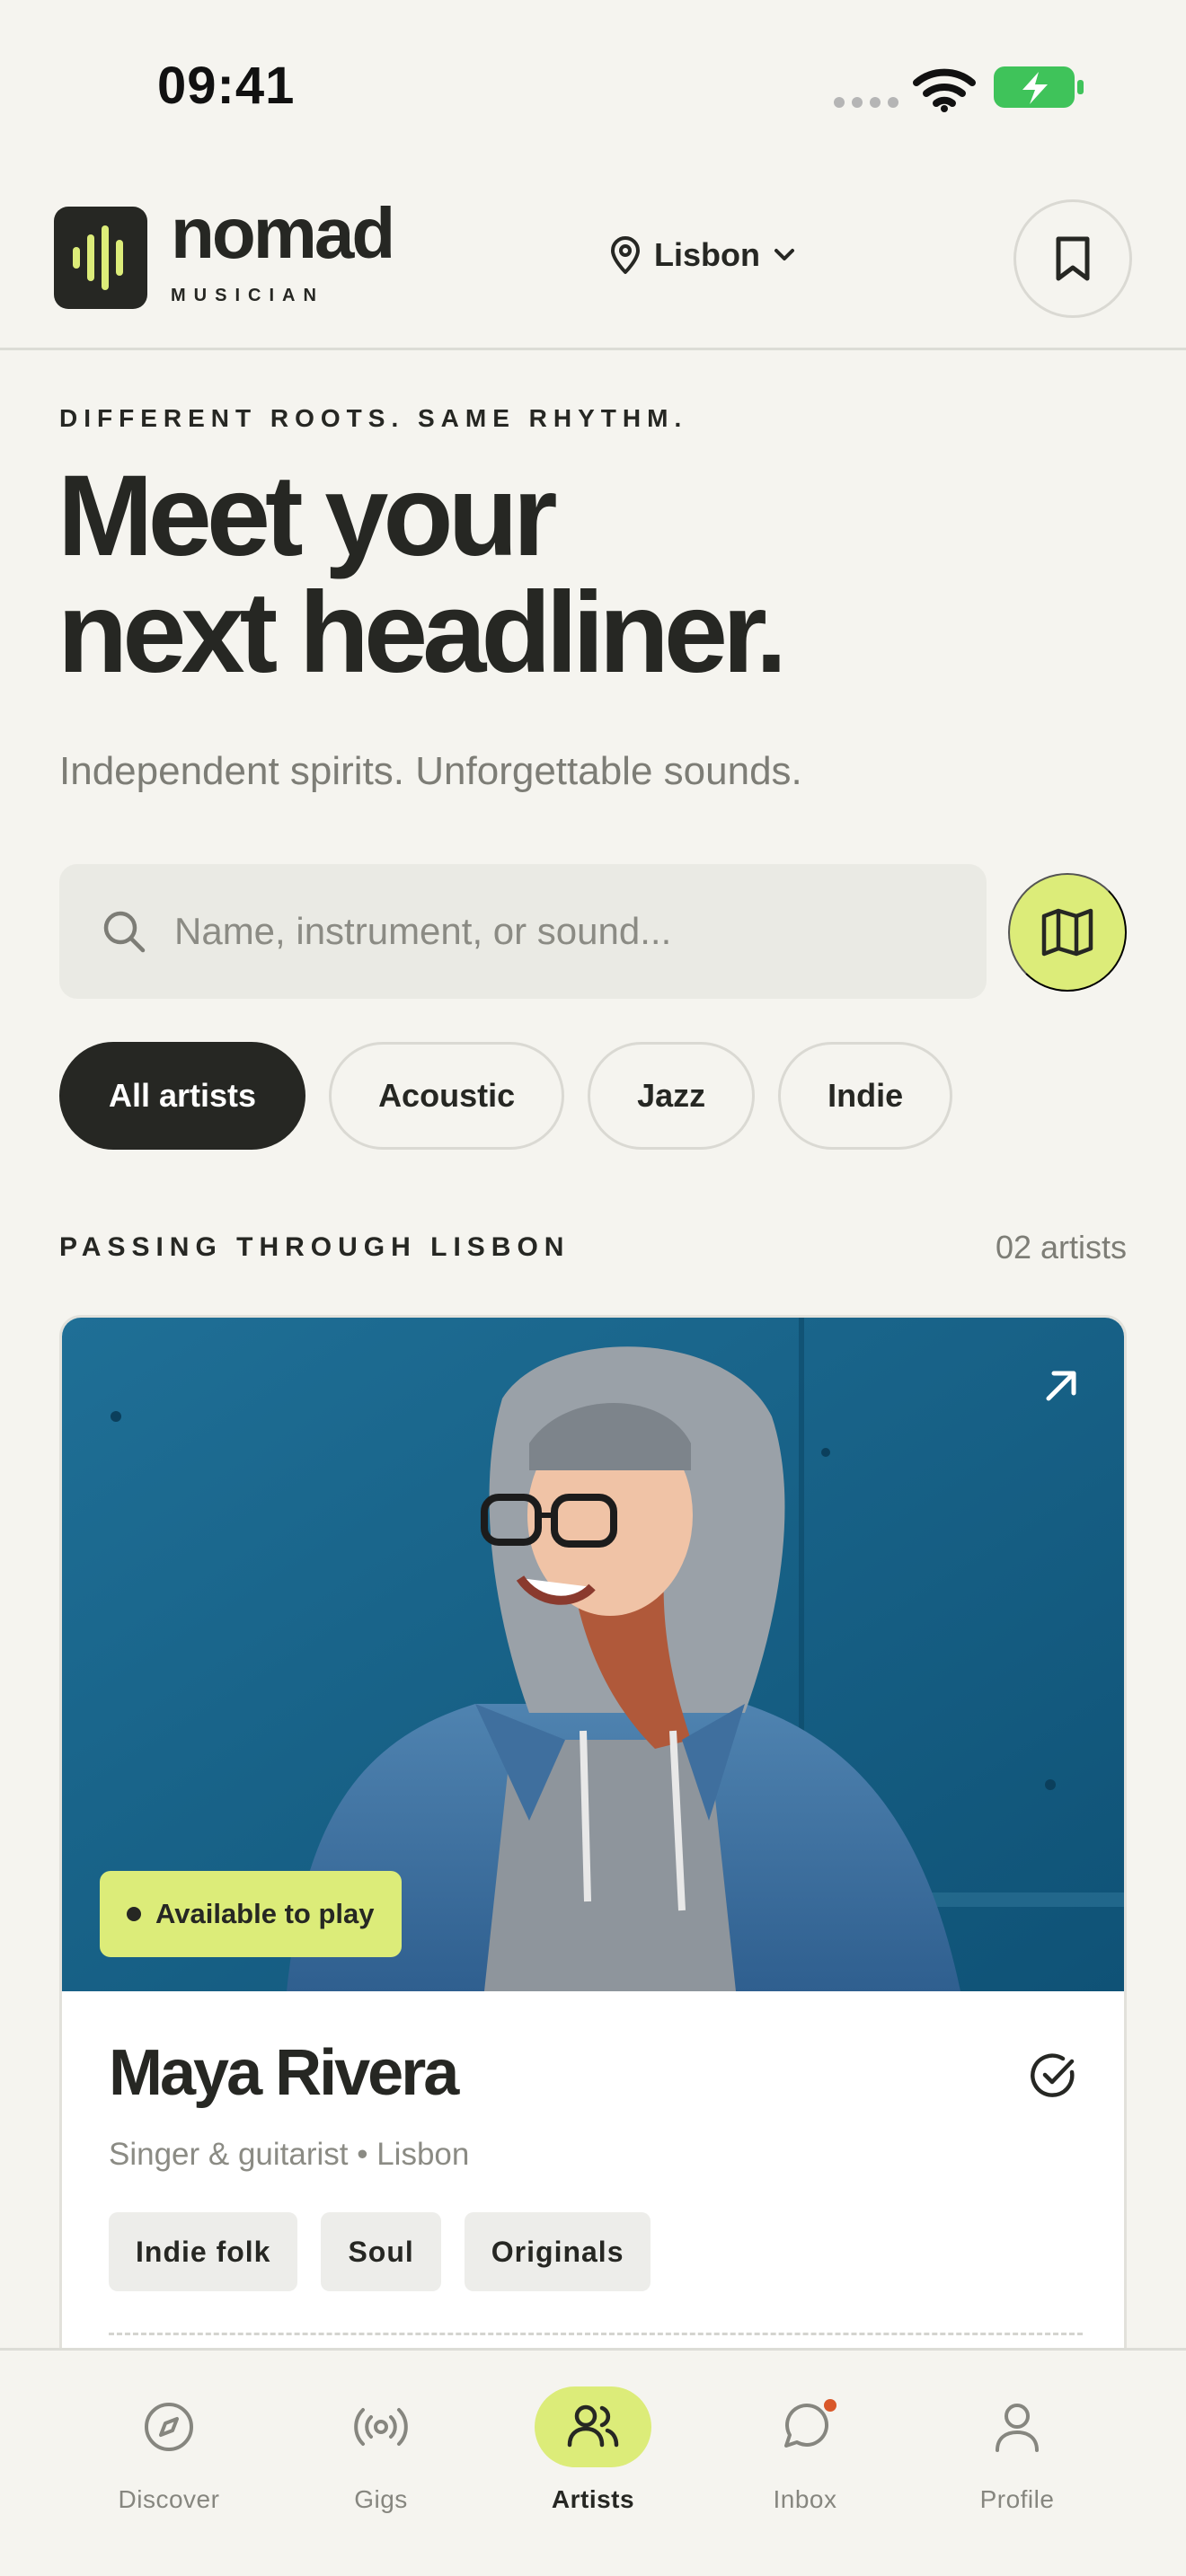  I want to click on hero-title: Meet your next headliner., so click(422, 574).